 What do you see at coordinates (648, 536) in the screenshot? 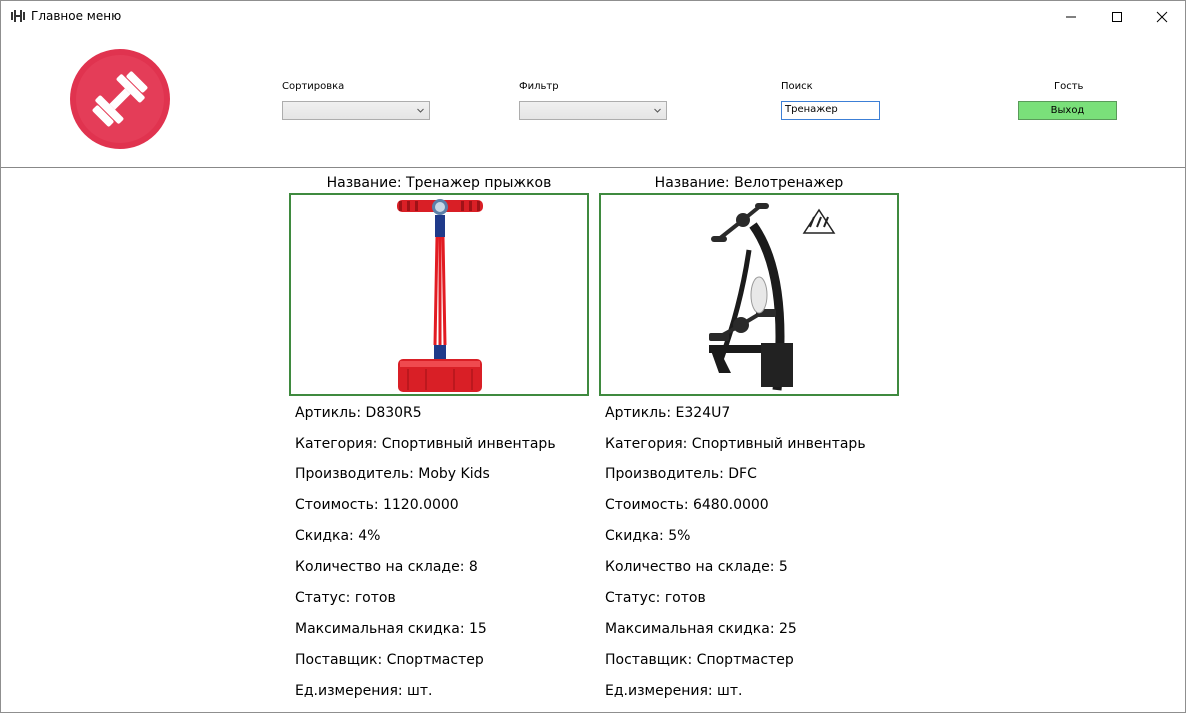
I see `product-discount: Скидка: 5%` at bounding box center [648, 536].